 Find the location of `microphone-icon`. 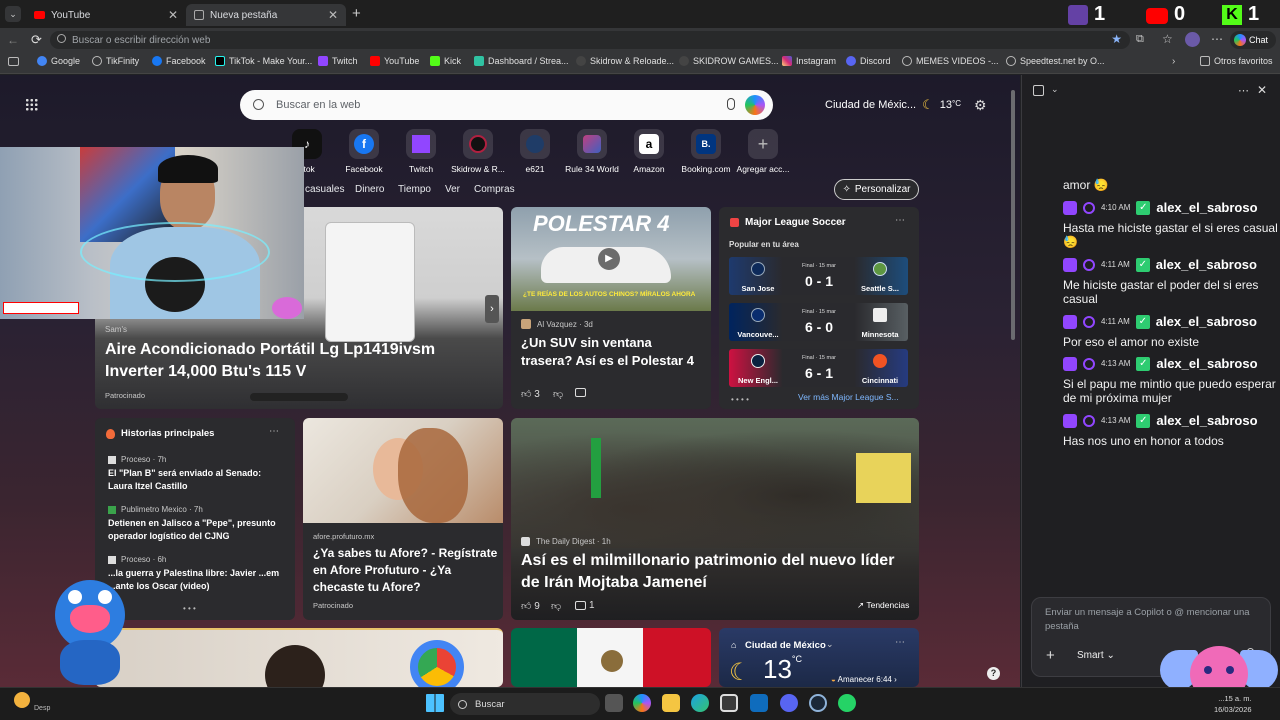

microphone-icon is located at coordinates (731, 104).